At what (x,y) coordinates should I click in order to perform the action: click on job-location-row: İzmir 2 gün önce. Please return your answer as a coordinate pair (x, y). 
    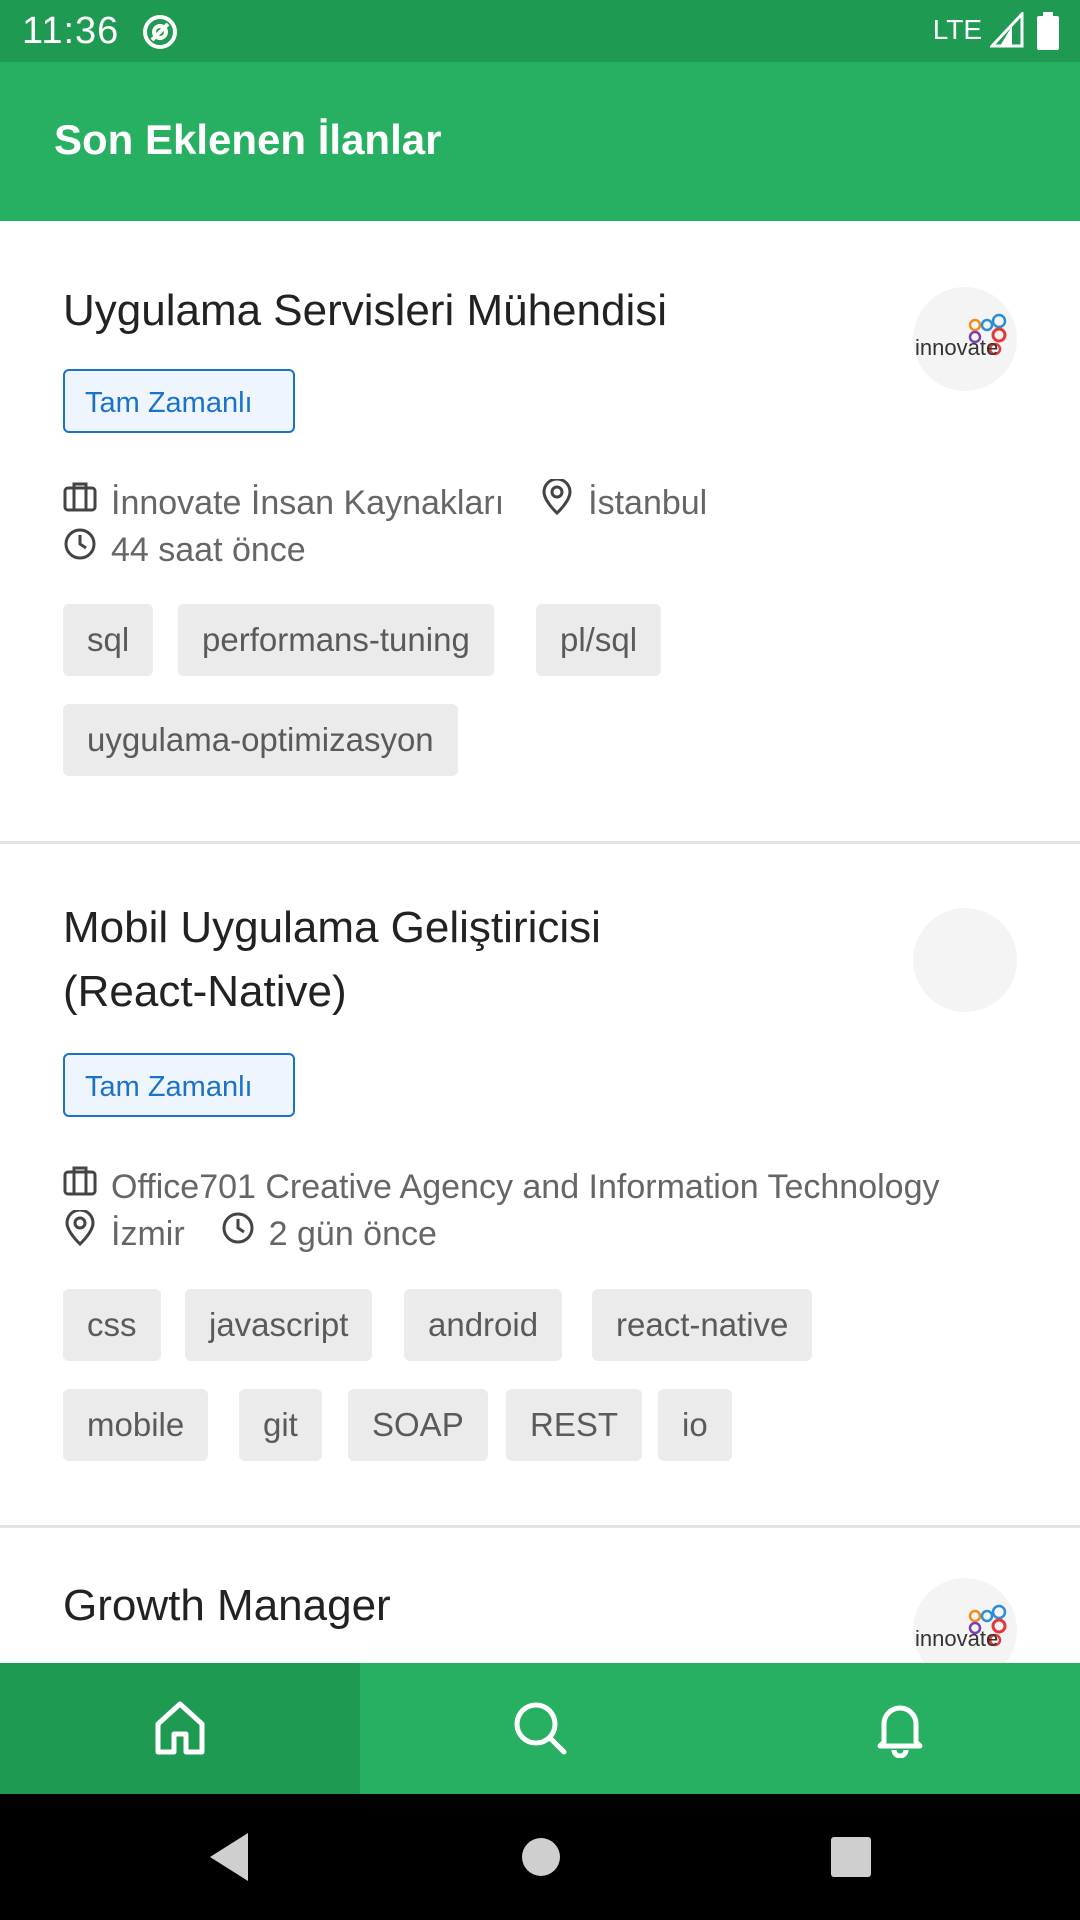
    Looking at the image, I should click on (250, 1232).